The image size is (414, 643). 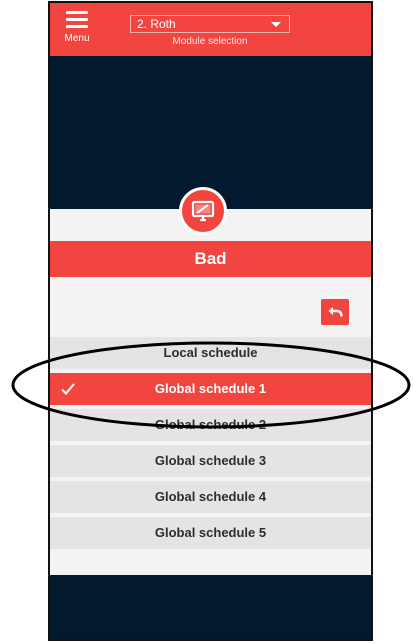 I want to click on schedule-label: Global schedule 3, so click(x=210, y=460).